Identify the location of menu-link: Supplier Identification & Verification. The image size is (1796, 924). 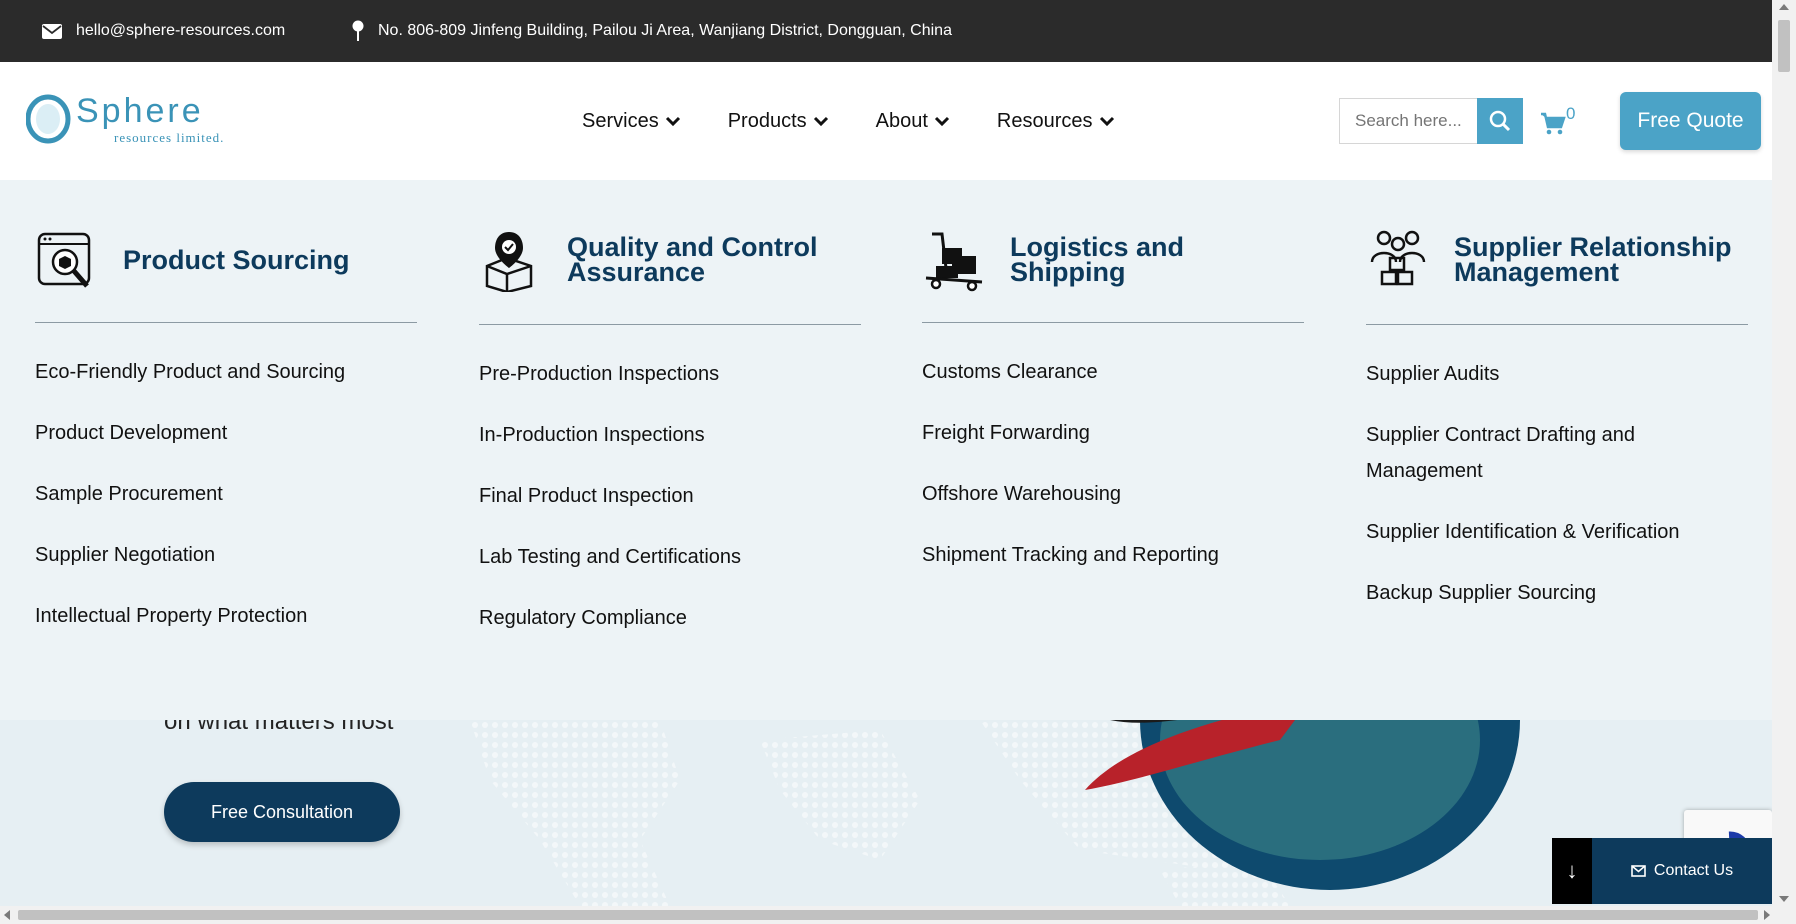
(1557, 532).